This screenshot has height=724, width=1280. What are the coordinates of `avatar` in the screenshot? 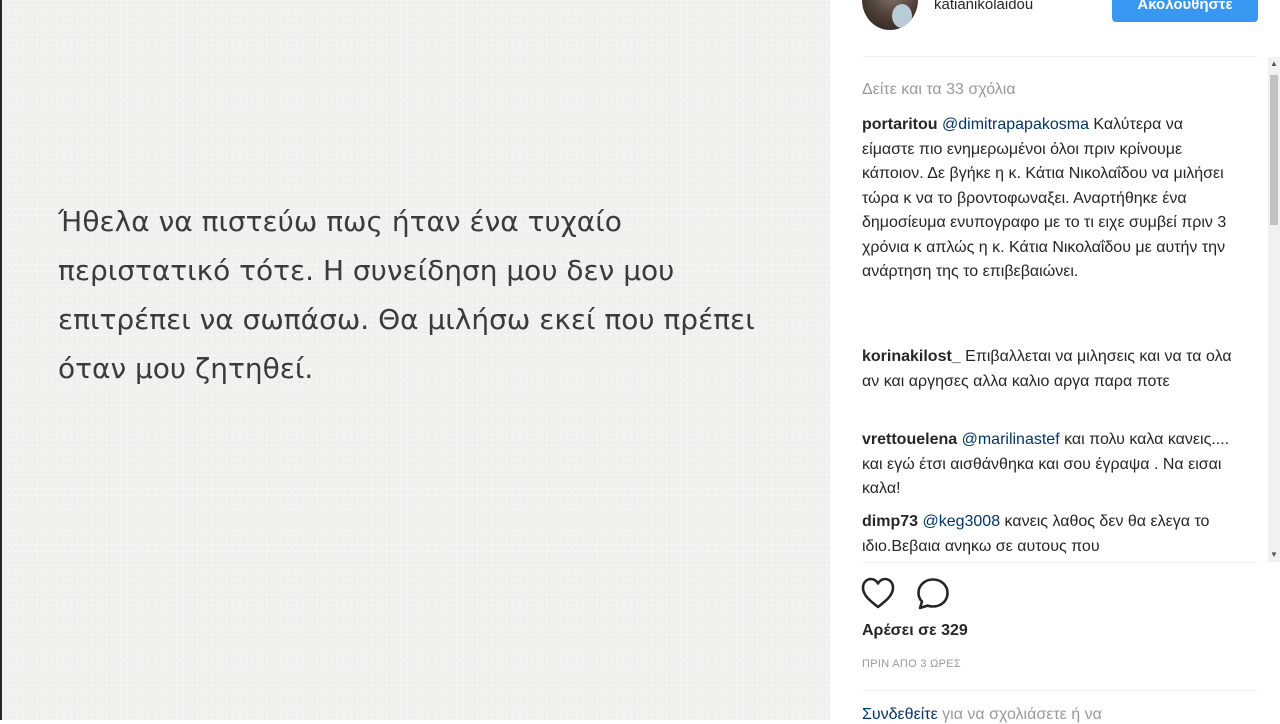 It's located at (890, 15).